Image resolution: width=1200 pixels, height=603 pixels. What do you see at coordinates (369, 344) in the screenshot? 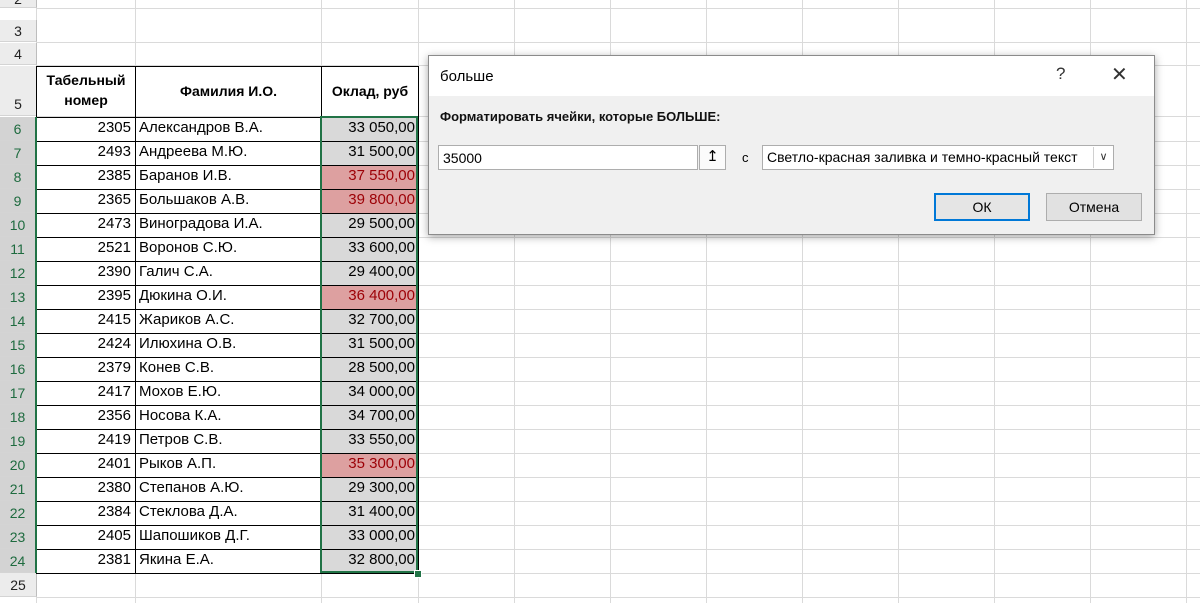
I see `selection-border` at bounding box center [369, 344].